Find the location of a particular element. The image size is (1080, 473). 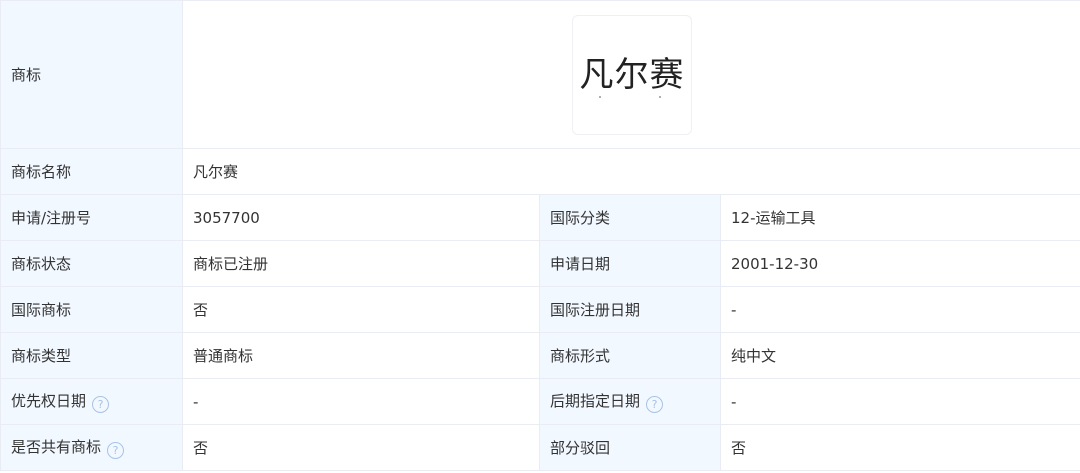

row-trademark-status: 商标状态 商标已注册 申请日期 2001-12-30 is located at coordinates (540, 263).